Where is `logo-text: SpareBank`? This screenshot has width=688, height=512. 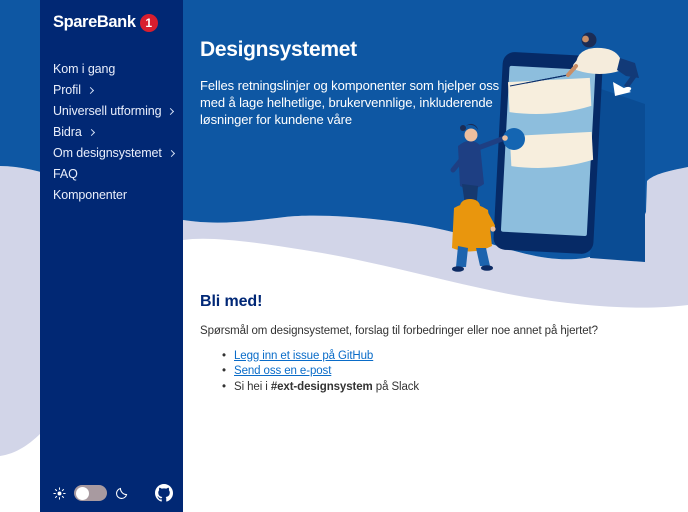 logo-text: SpareBank is located at coordinates (94, 22).